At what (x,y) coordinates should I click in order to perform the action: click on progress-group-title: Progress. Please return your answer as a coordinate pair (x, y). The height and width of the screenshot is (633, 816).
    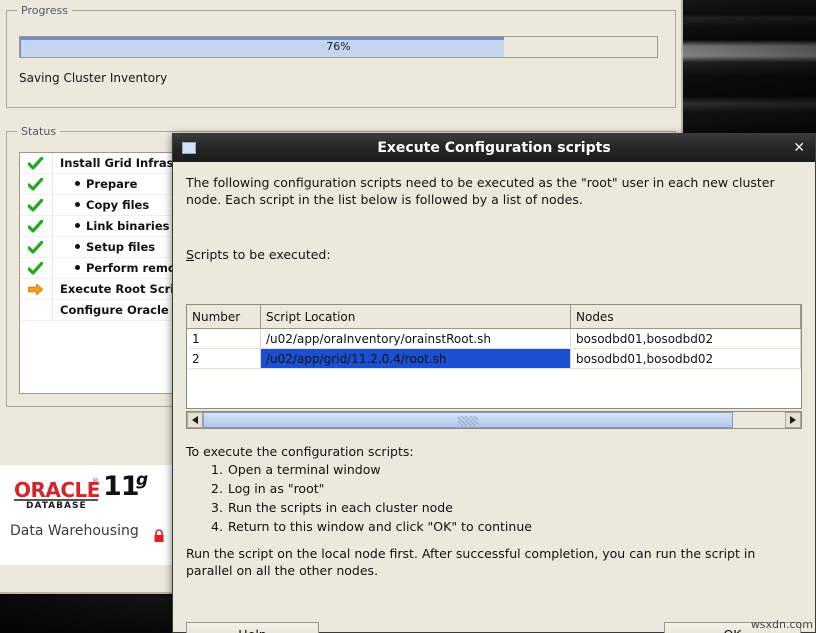
    Looking at the image, I should click on (44, 10).